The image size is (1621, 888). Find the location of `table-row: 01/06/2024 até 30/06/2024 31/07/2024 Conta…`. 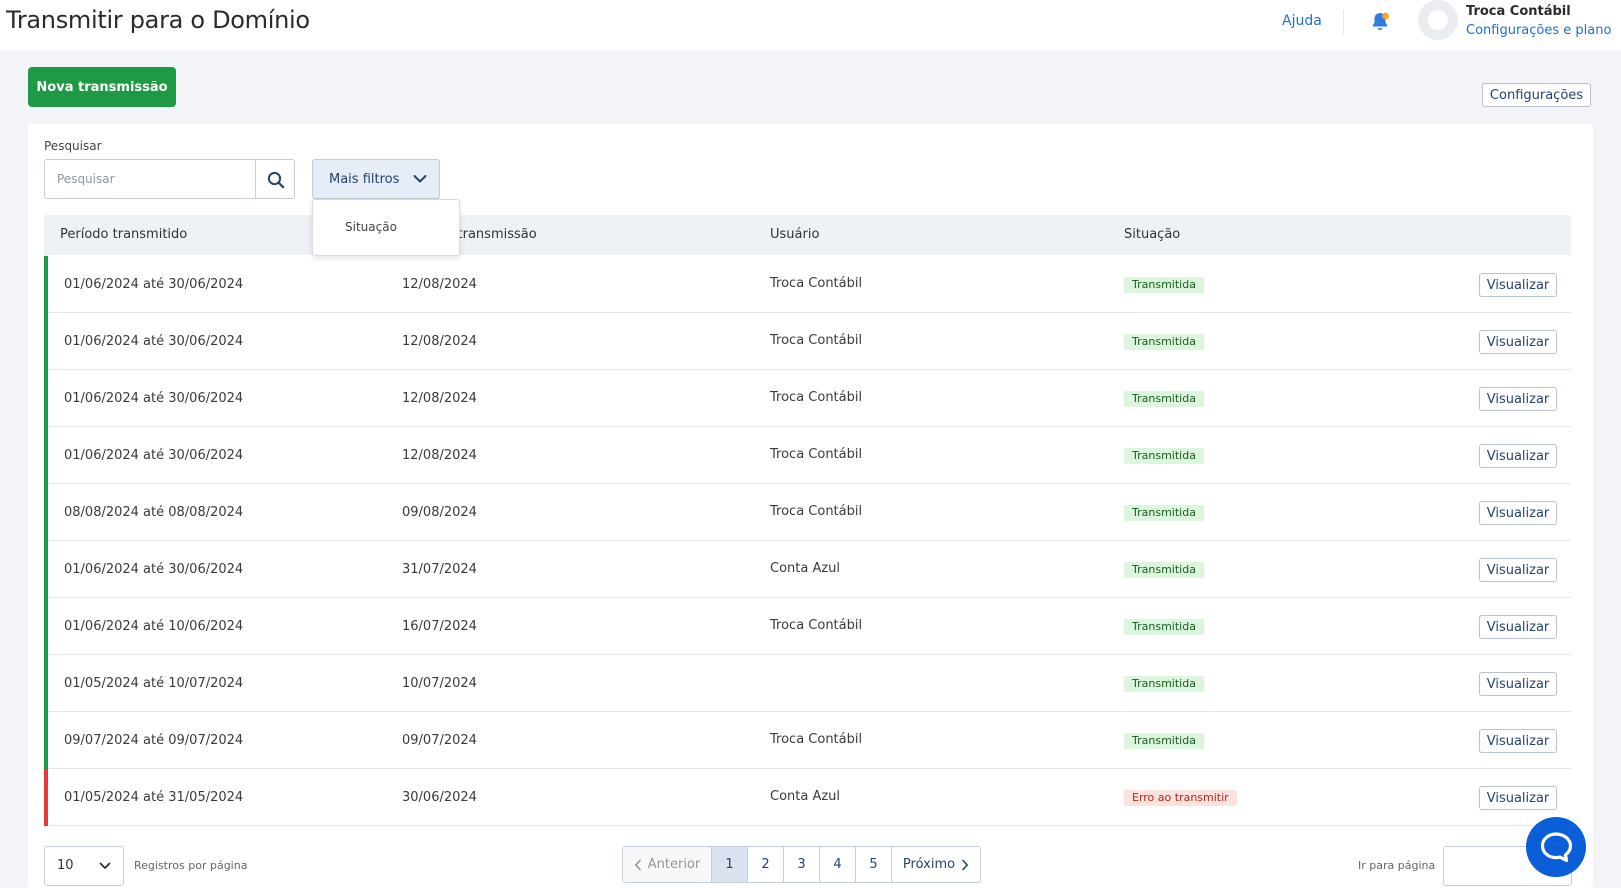

table-row: 01/06/2024 até 30/06/2024 31/07/2024 Conta… is located at coordinates (807, 569).